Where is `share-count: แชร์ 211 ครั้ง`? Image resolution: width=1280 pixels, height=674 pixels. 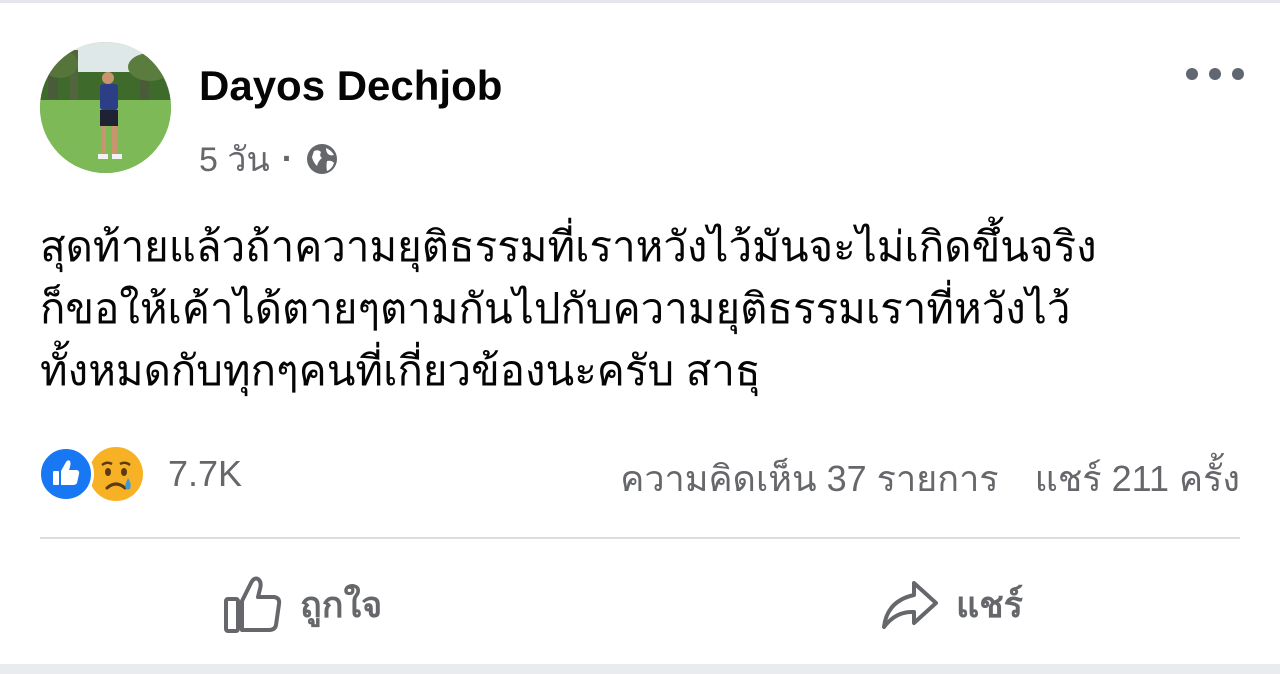 share-count: แชร์ 211 ครั้ง is located at coordinates (1137, 478).